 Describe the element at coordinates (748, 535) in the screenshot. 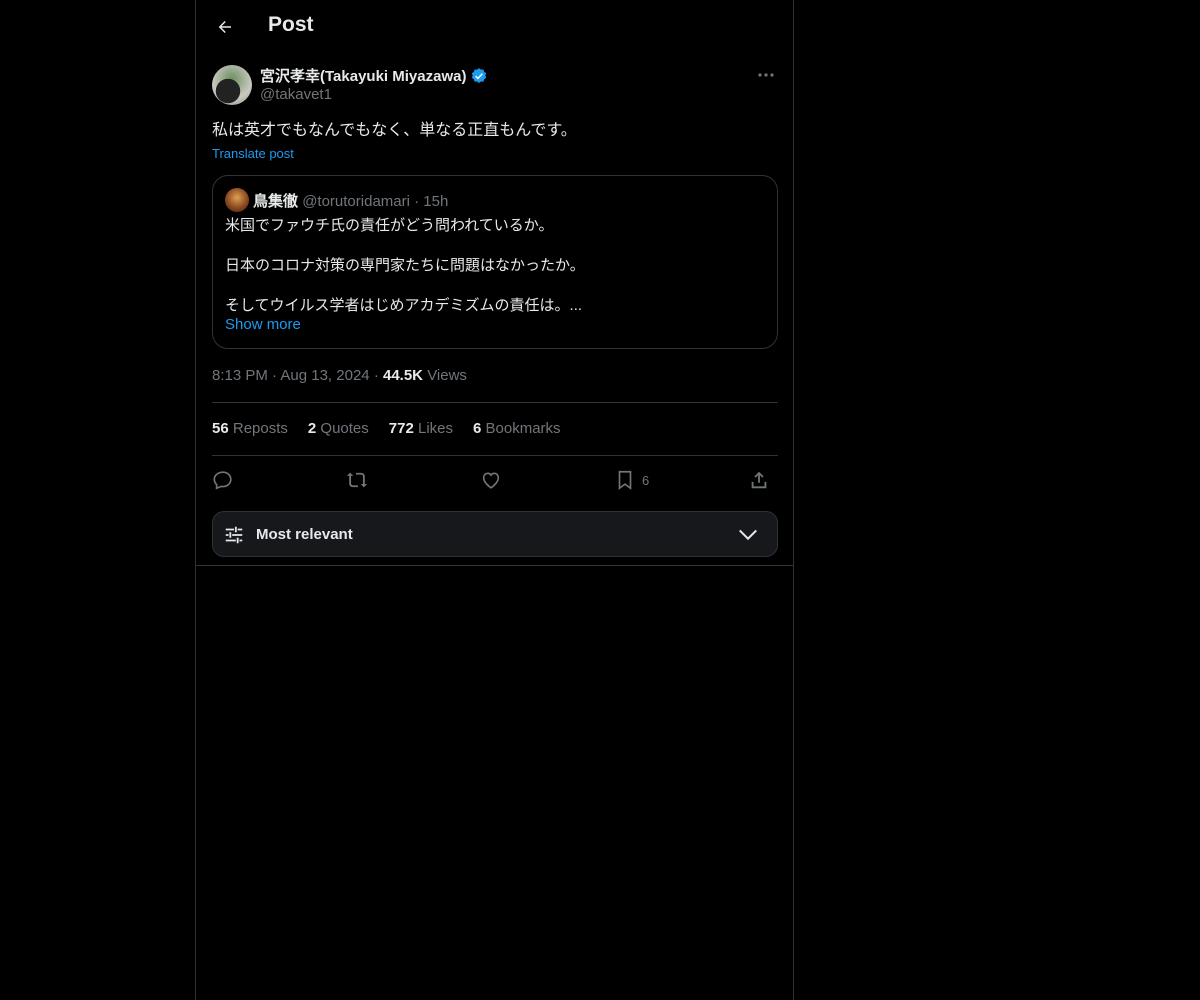

I see `chevron-down-icon` at that location.